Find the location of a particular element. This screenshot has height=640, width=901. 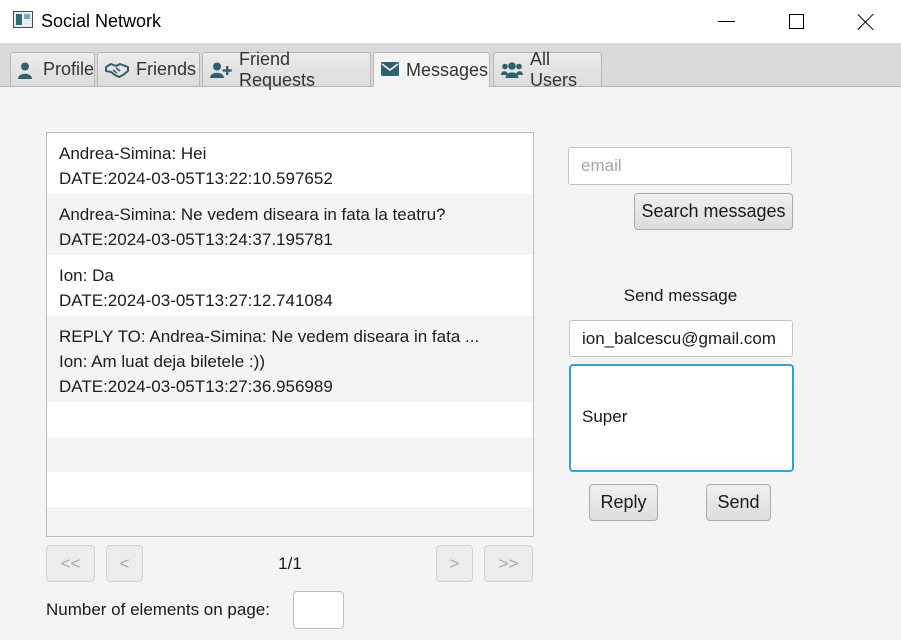

email-search-input is located at coordinates (680, 166).